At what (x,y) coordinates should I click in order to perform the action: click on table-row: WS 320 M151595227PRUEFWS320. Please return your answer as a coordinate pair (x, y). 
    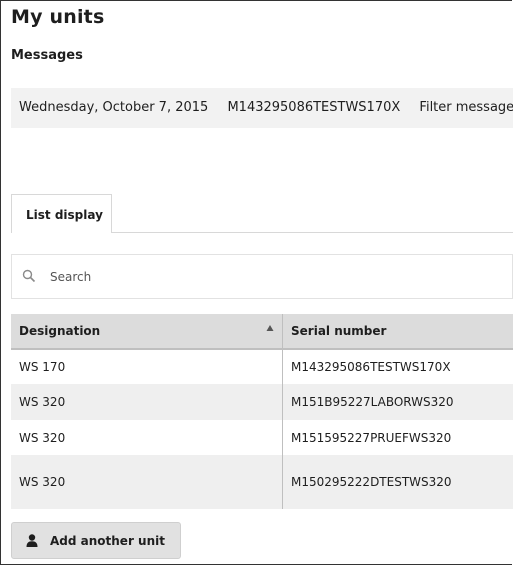
    Looking at the image, I should click on (262, 437).